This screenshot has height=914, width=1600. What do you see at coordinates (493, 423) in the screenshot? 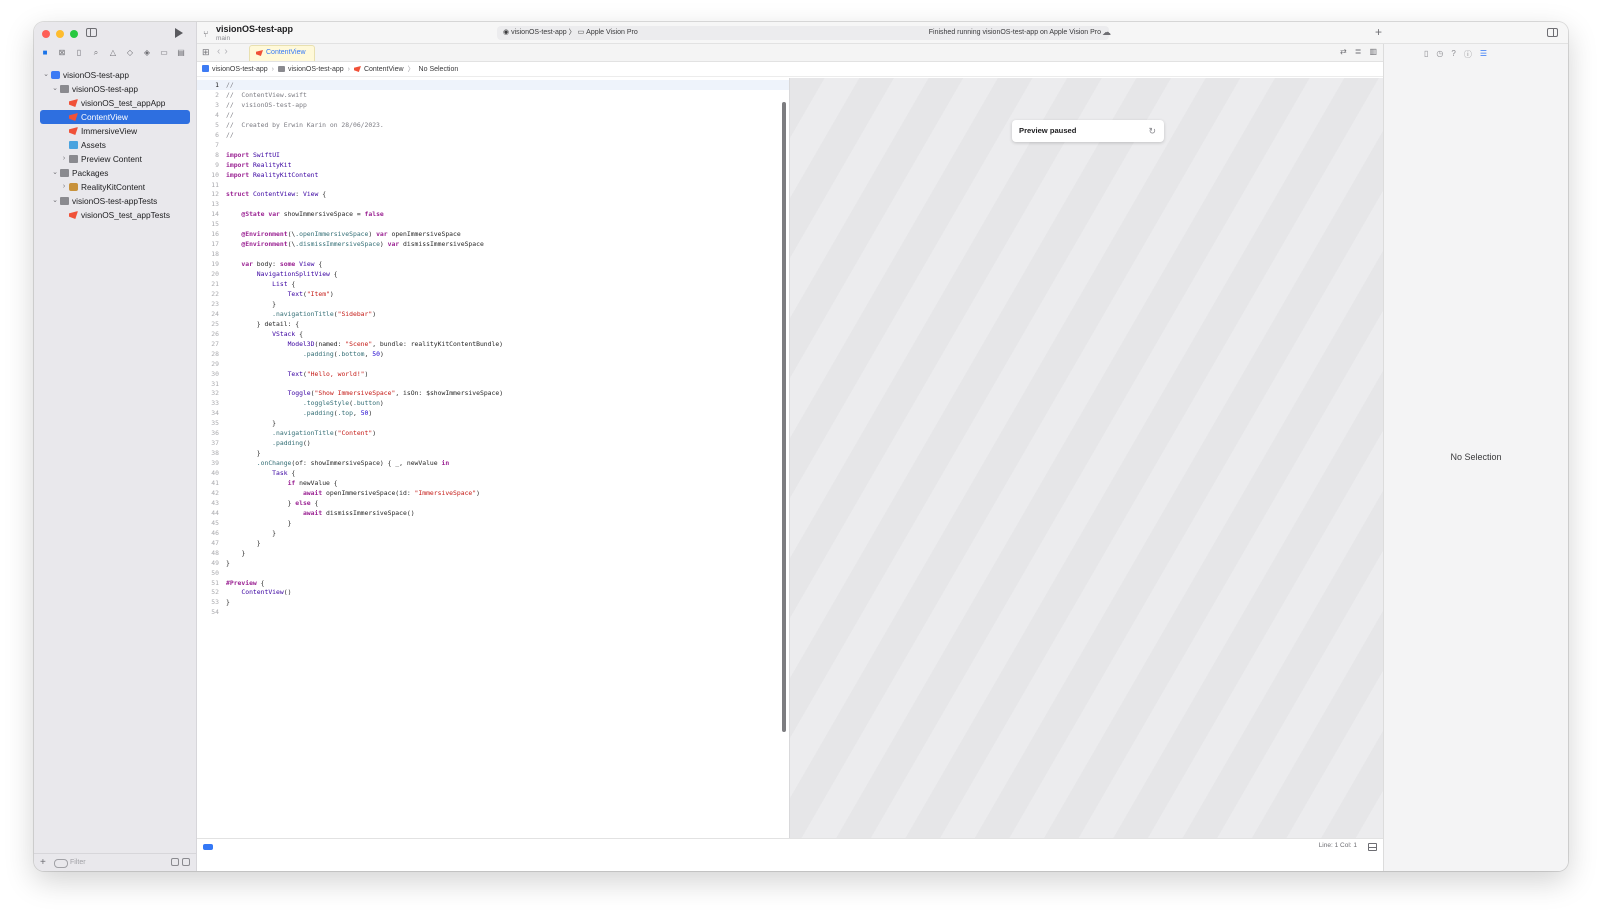
I see `code-line: 35 }` at bounding box center [493, 423].